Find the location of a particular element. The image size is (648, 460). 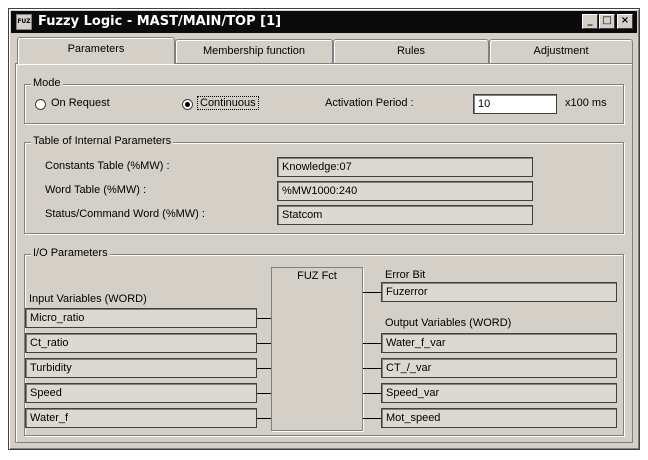

fuzzy-app-icon: FUZ is located at coordinates (24, 22).